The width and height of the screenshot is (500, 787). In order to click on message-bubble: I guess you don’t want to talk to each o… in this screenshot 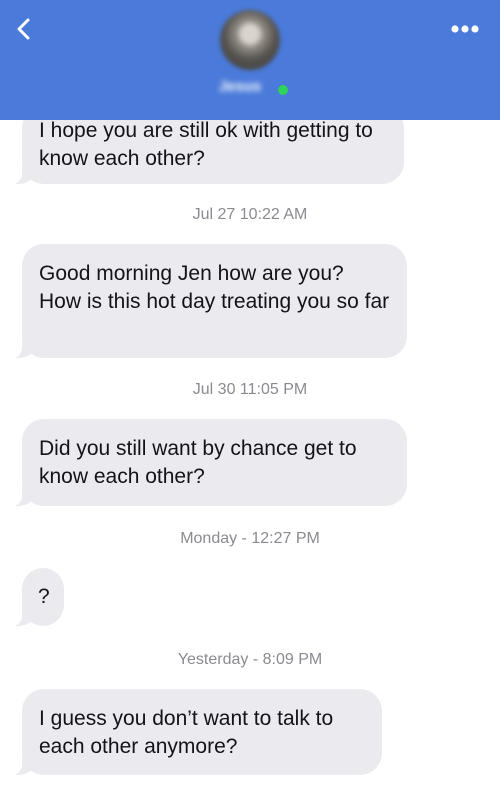, I will do `click(195, 732)`.